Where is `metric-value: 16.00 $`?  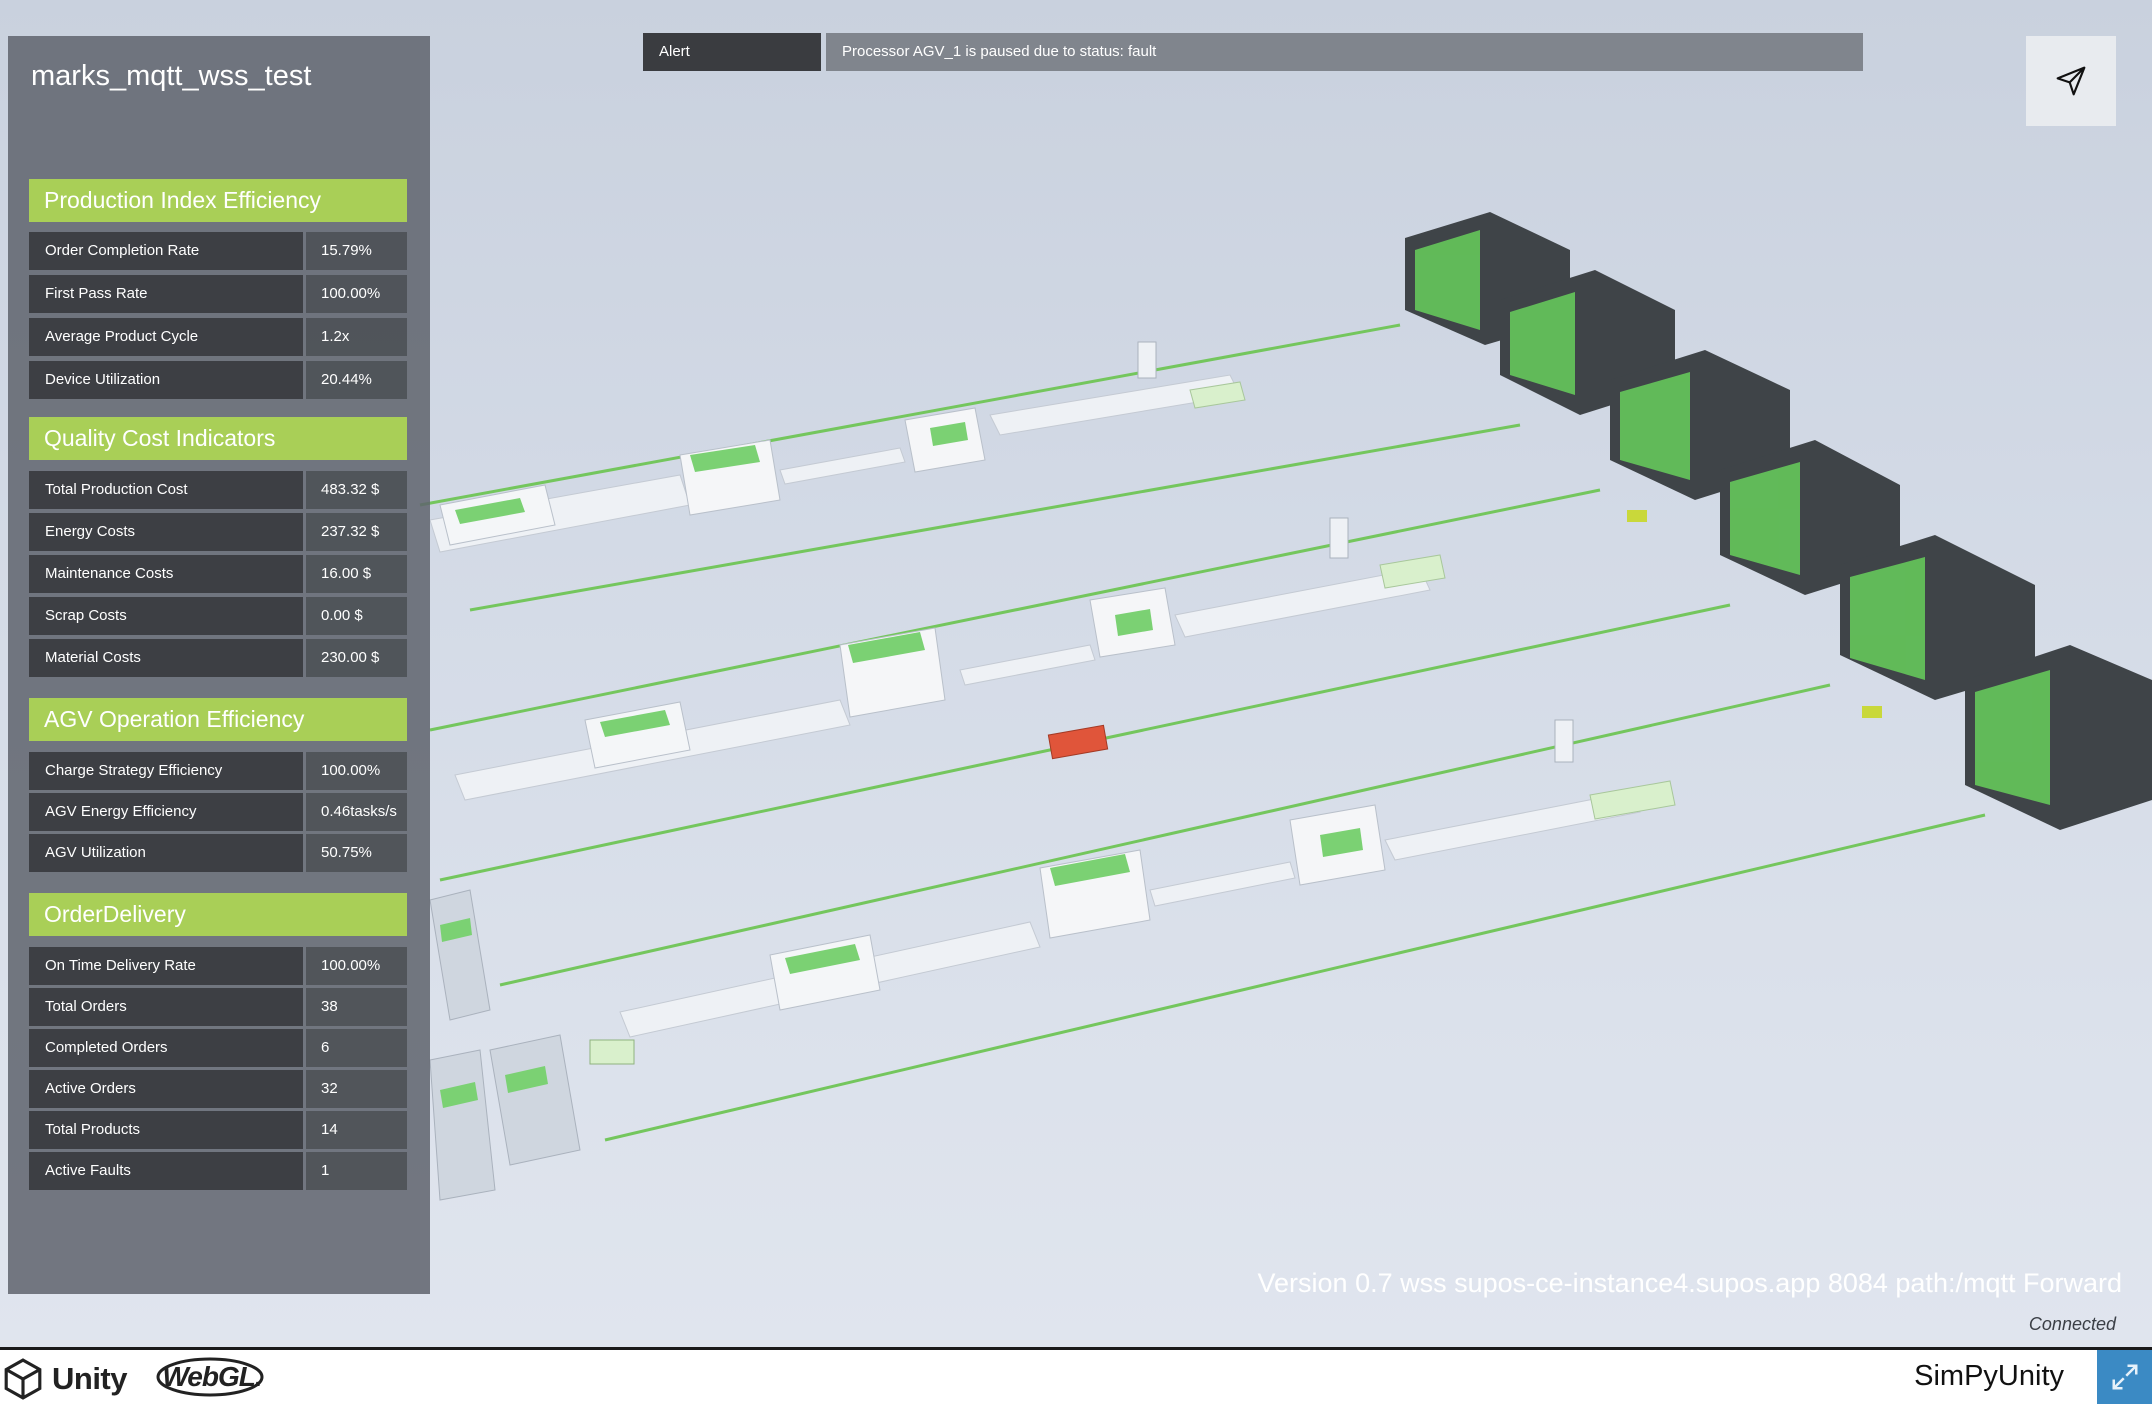 metric-value: 16.00 $ is located at coordinates (356, 574).